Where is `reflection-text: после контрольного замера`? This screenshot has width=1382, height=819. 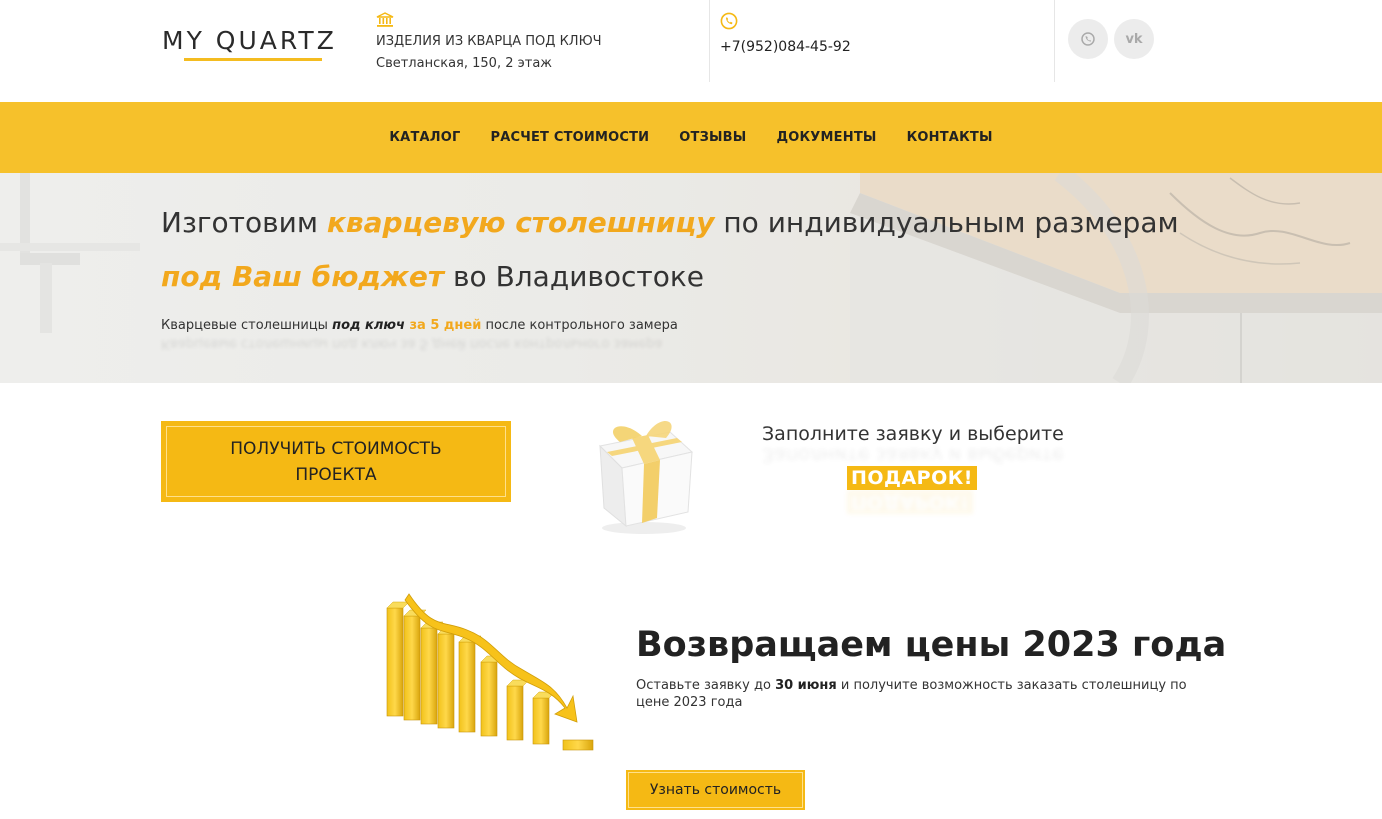 reflection-text: после контрольного замера is located at coordinates (564, 343).